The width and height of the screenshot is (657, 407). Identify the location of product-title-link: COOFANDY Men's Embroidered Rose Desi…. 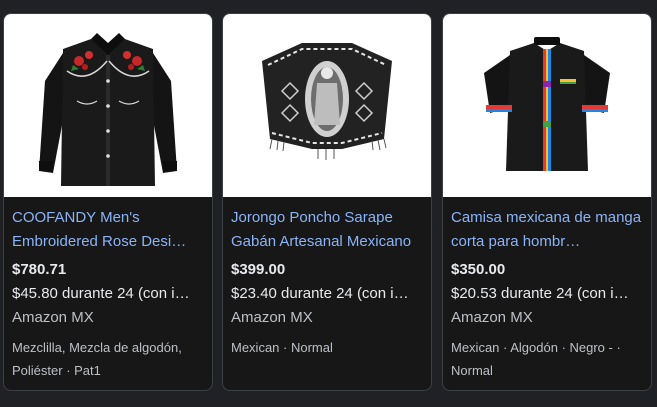
(108, 230).